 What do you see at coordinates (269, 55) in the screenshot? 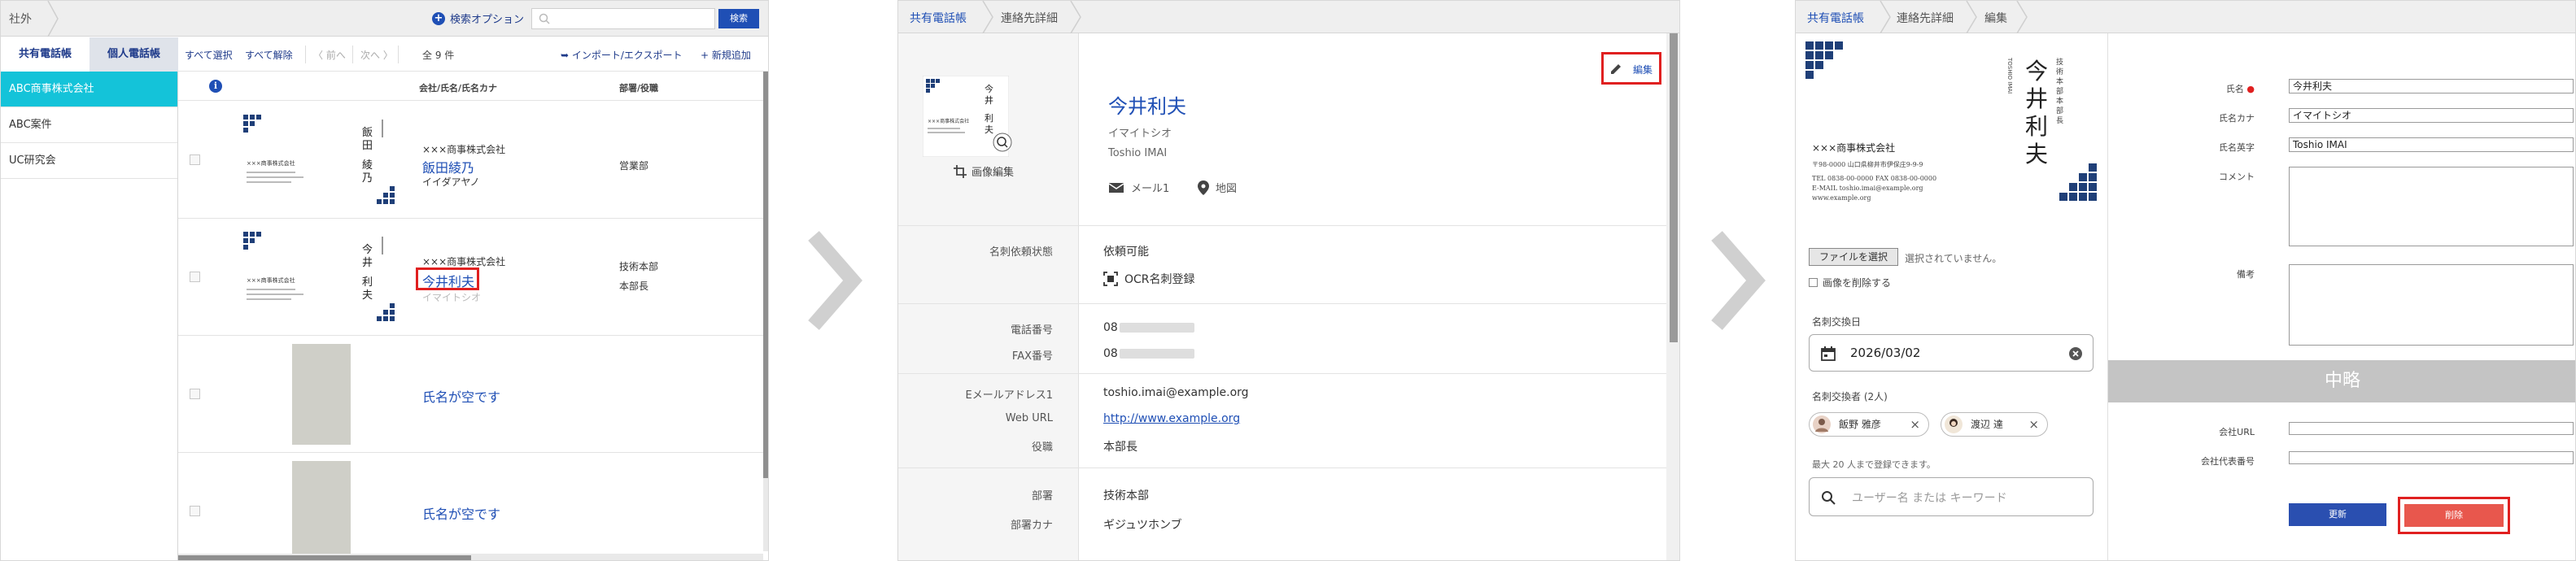
I see `deselect-all-button: すべて解除` at bounding box center [269, 55].